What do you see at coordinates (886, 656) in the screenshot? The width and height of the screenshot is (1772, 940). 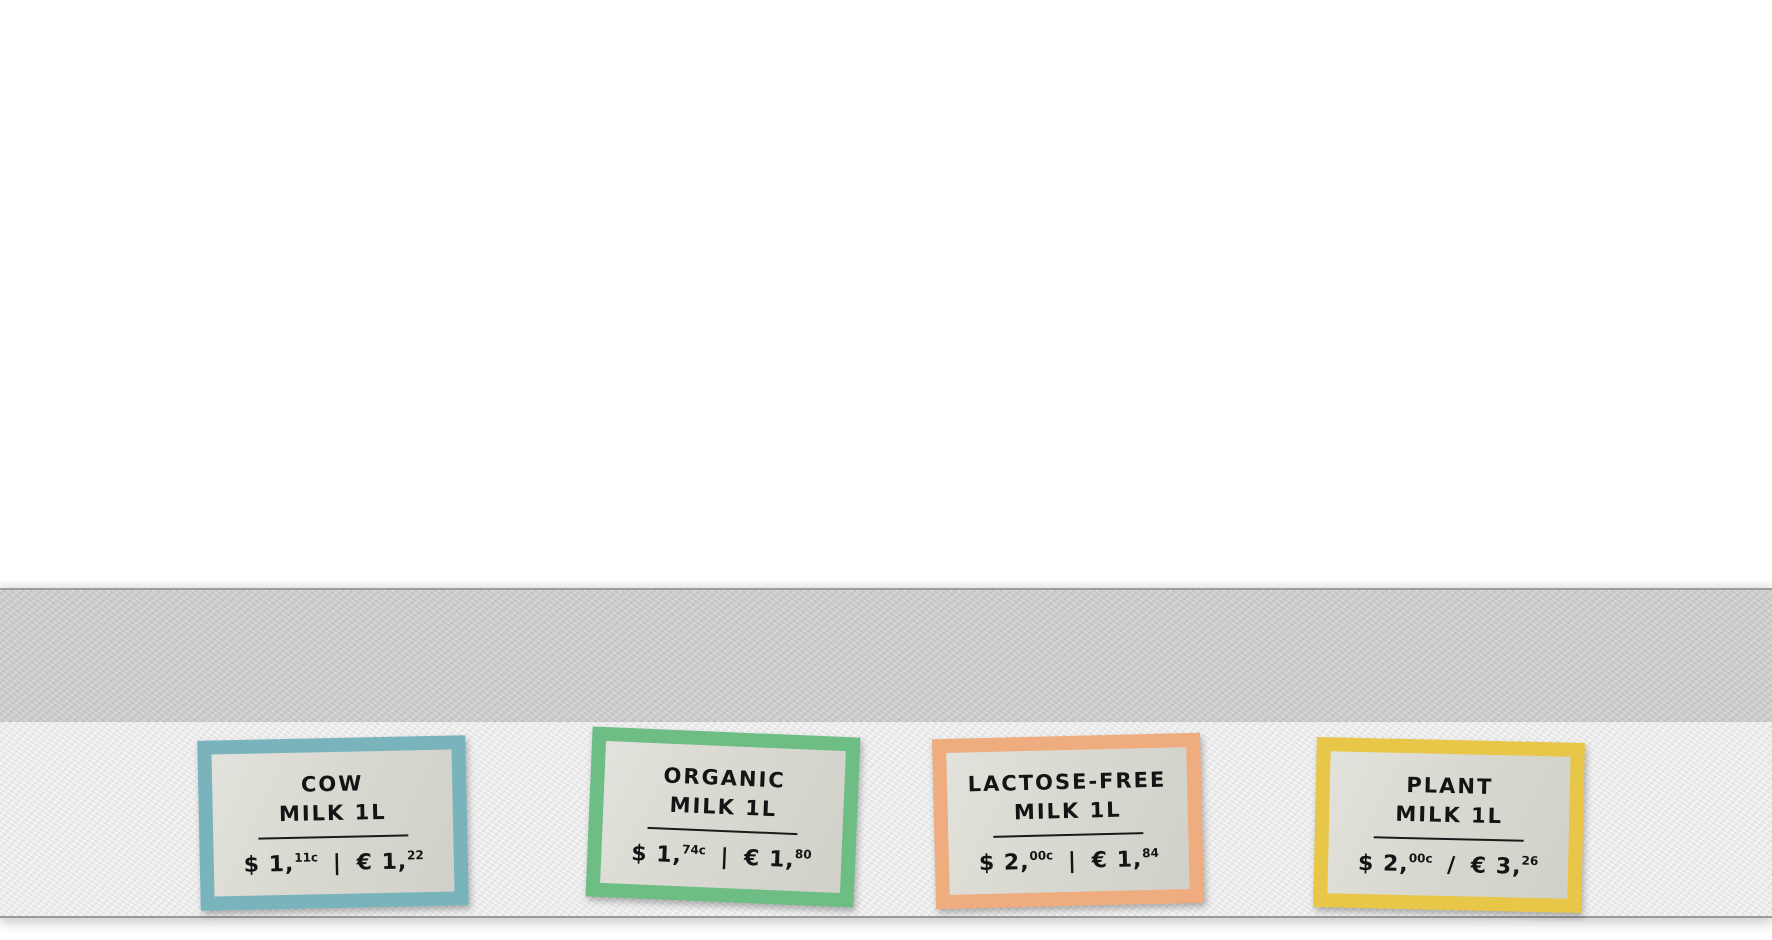 I see `shelf-top-surface` at bounding box center [886, 656].